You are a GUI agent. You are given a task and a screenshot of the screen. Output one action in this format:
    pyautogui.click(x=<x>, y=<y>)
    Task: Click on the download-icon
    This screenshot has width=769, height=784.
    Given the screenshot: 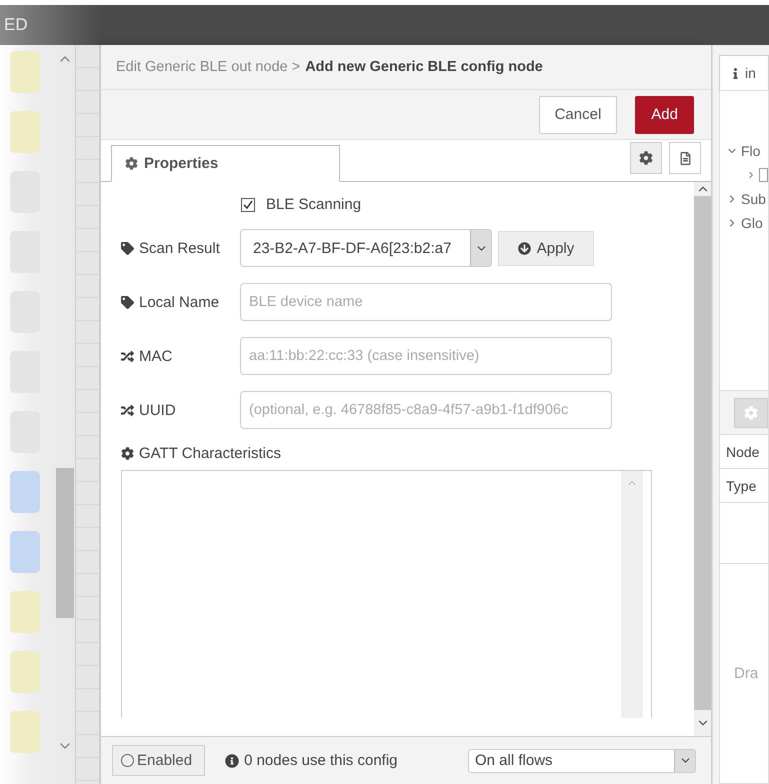 What is the action you would take?
    pyautogui.click(x=524, y=248)
    